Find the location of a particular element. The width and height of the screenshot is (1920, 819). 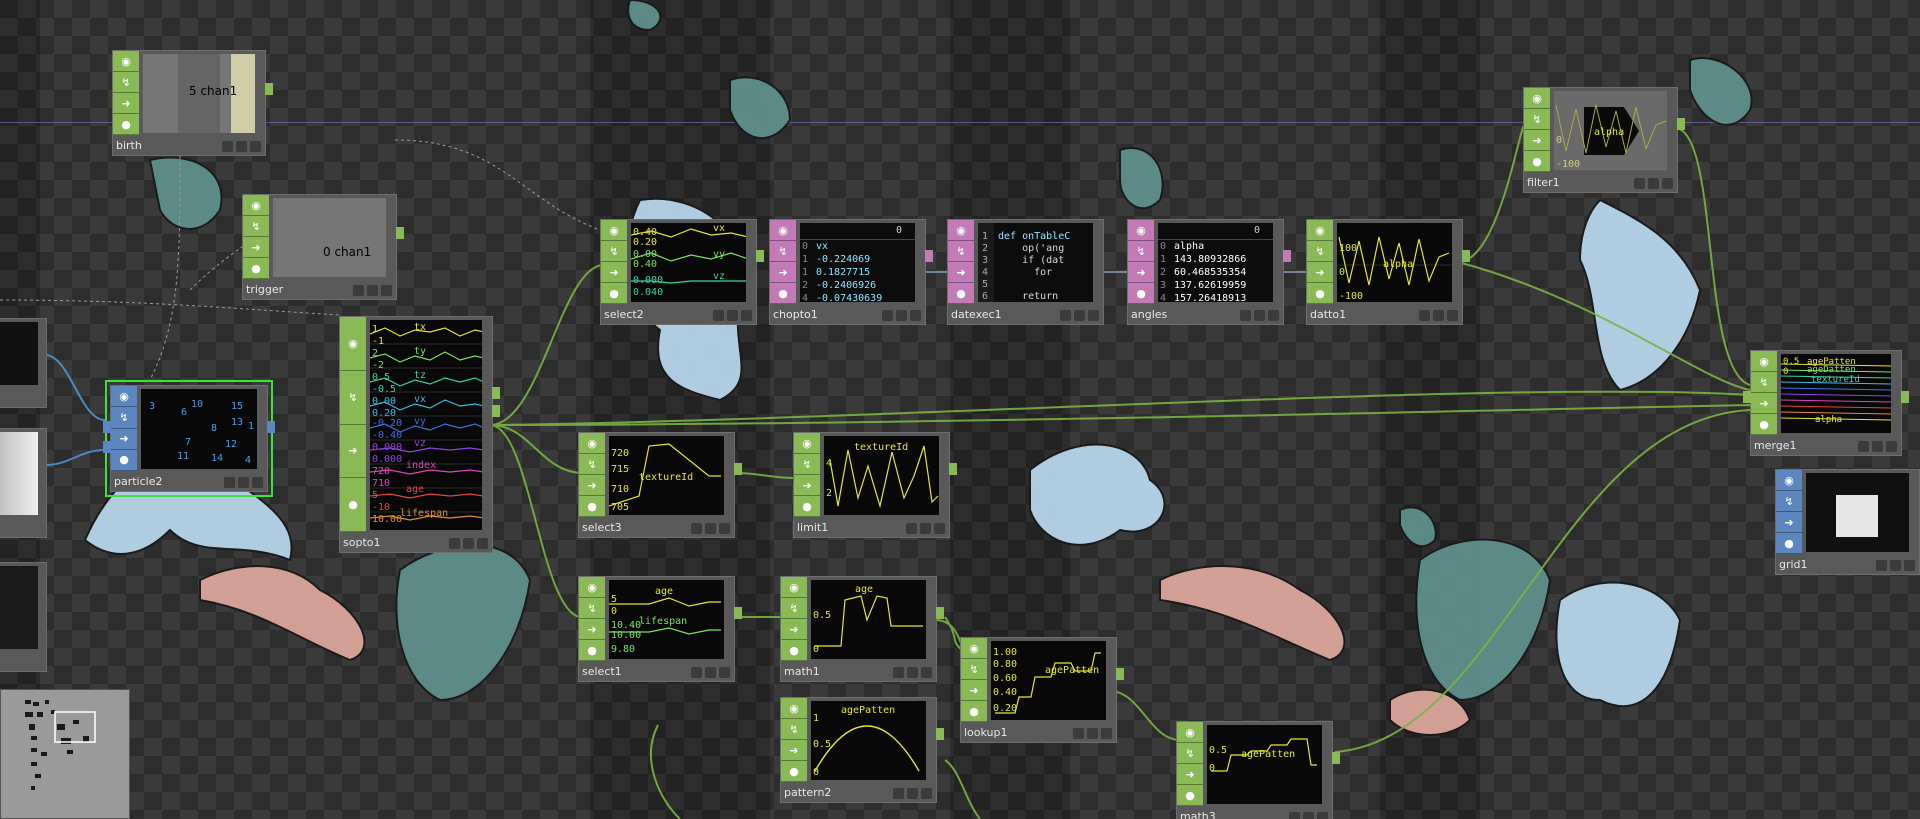

node-name-label: merge1 is located at coordinates (1775, 445).